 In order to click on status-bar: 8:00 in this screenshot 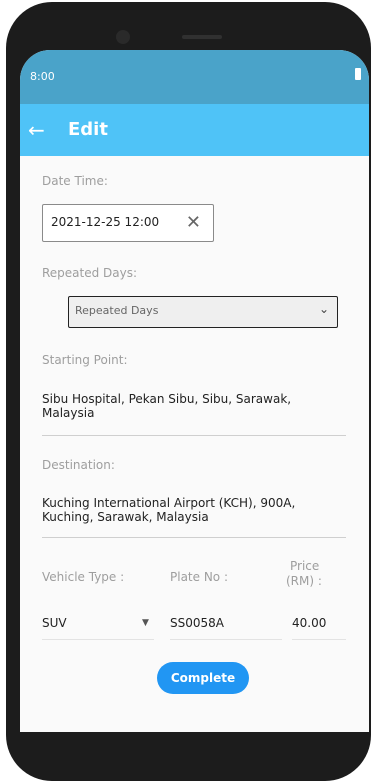, I will do `click(194, 77)`.